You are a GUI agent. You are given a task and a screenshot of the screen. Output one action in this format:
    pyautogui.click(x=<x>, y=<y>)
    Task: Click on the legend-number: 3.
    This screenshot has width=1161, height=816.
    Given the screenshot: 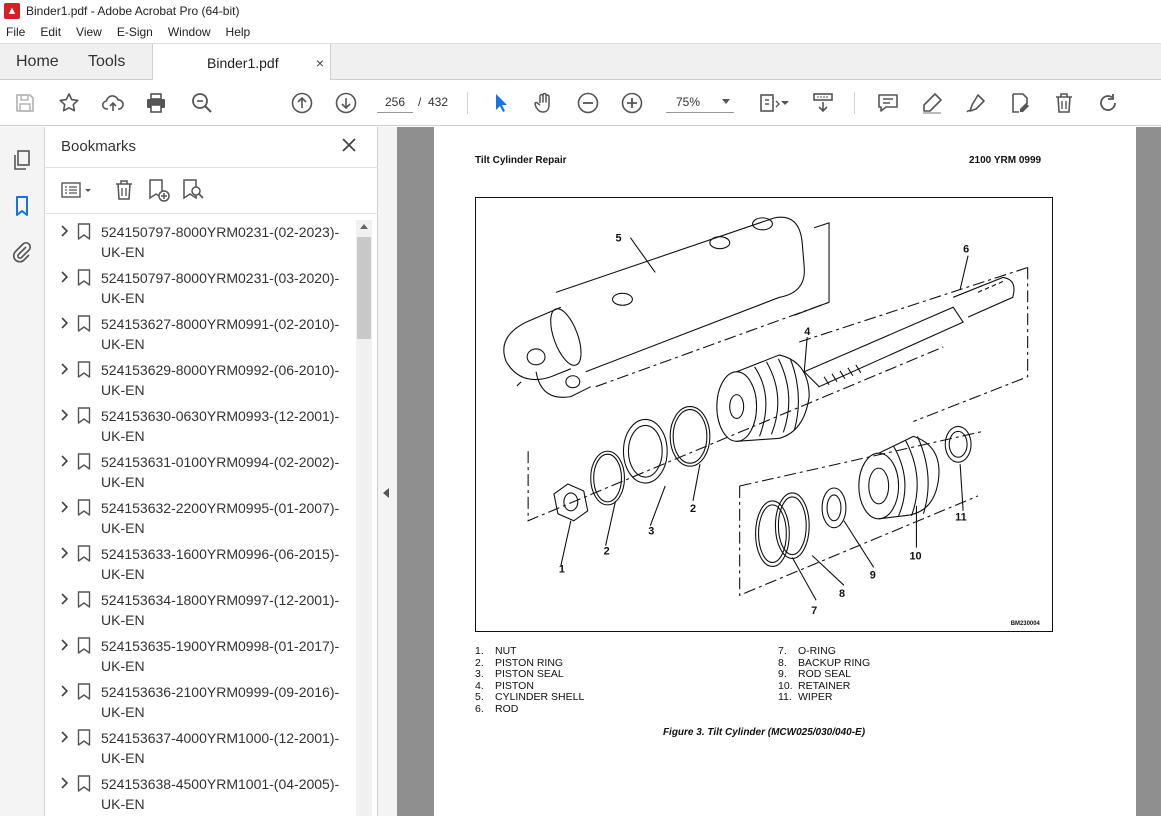 What is the action you would take?
    pyautogui.click(x=479, y=674)
    